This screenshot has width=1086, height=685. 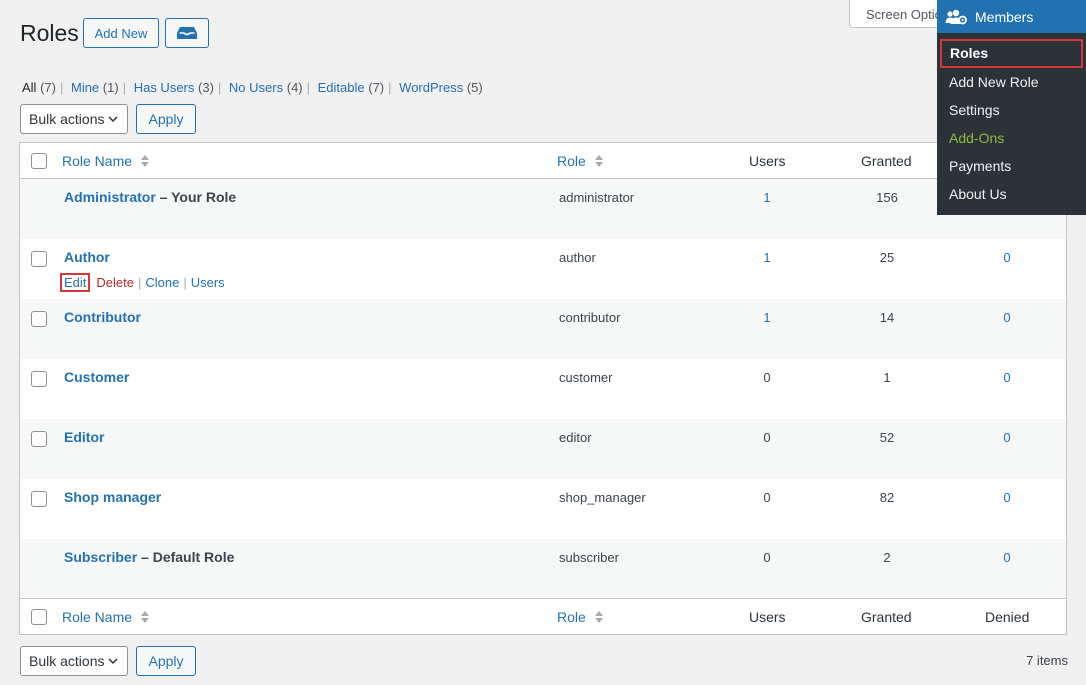 I want to click on row-actions: Edit Delete | Clone | Users, so click(x=142, y=282).